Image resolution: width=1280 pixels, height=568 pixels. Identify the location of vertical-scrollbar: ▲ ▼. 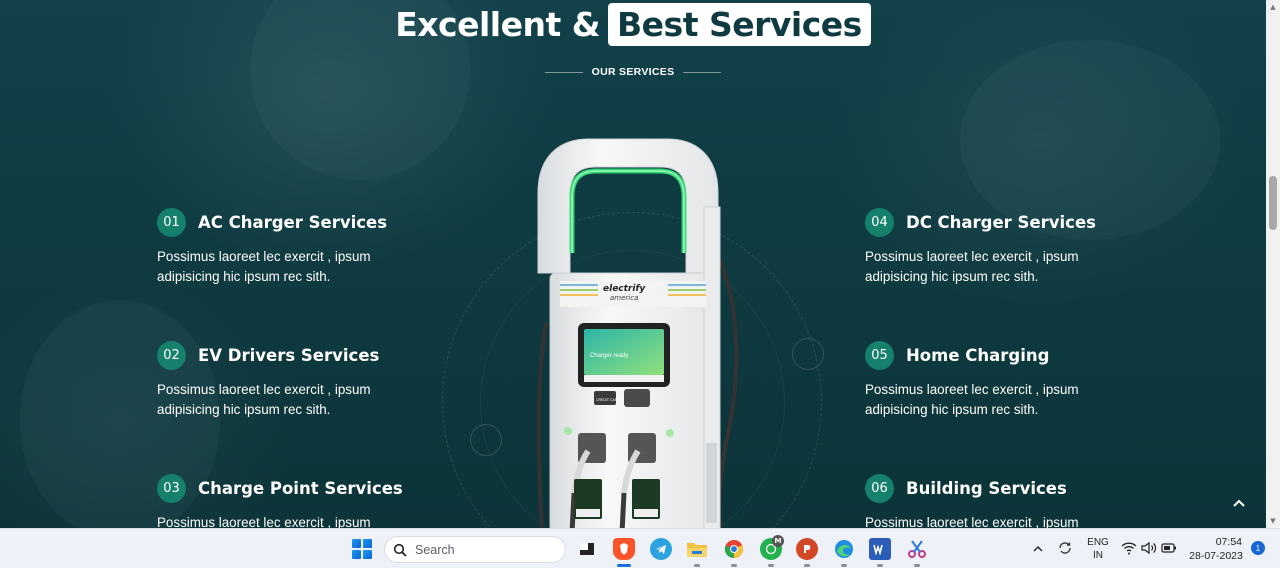
(1273, 264).